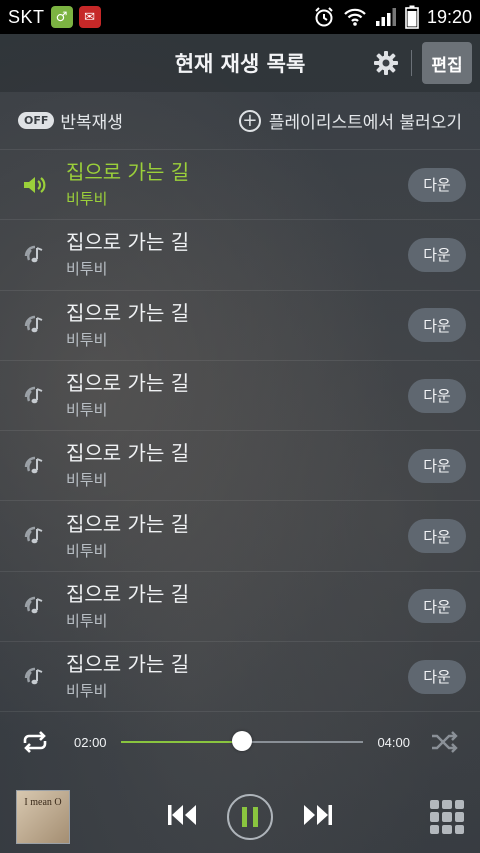 This screenshot has height=853, width=480. What do you see at coordinates (90, 742) in the screenshot?
I see `current-time: 02:00` at bounding box center [90, 742].